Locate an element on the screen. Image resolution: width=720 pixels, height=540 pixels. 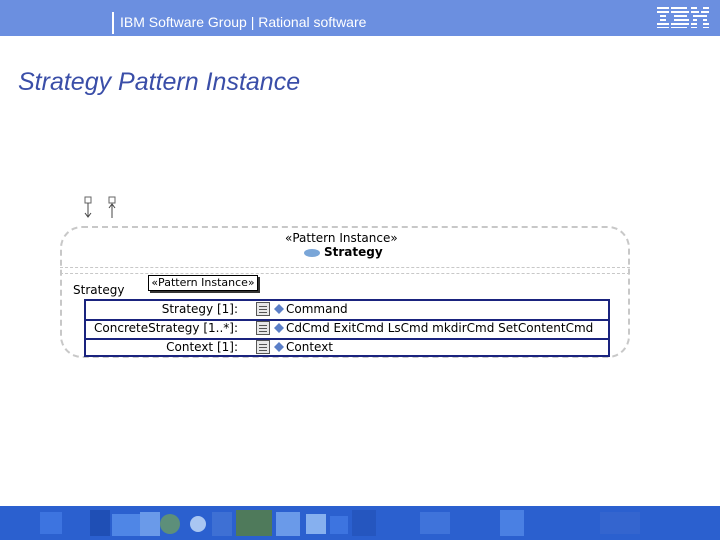
page-title: Strategy Pattern Instance is located at coordinates (159, 82).